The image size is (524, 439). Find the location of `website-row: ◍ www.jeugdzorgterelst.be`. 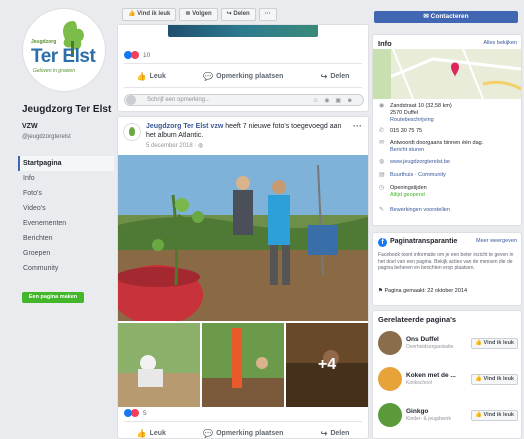

website-row: ◍ www.jeugdzorgterelst.be is located at coordinates (449, 162).